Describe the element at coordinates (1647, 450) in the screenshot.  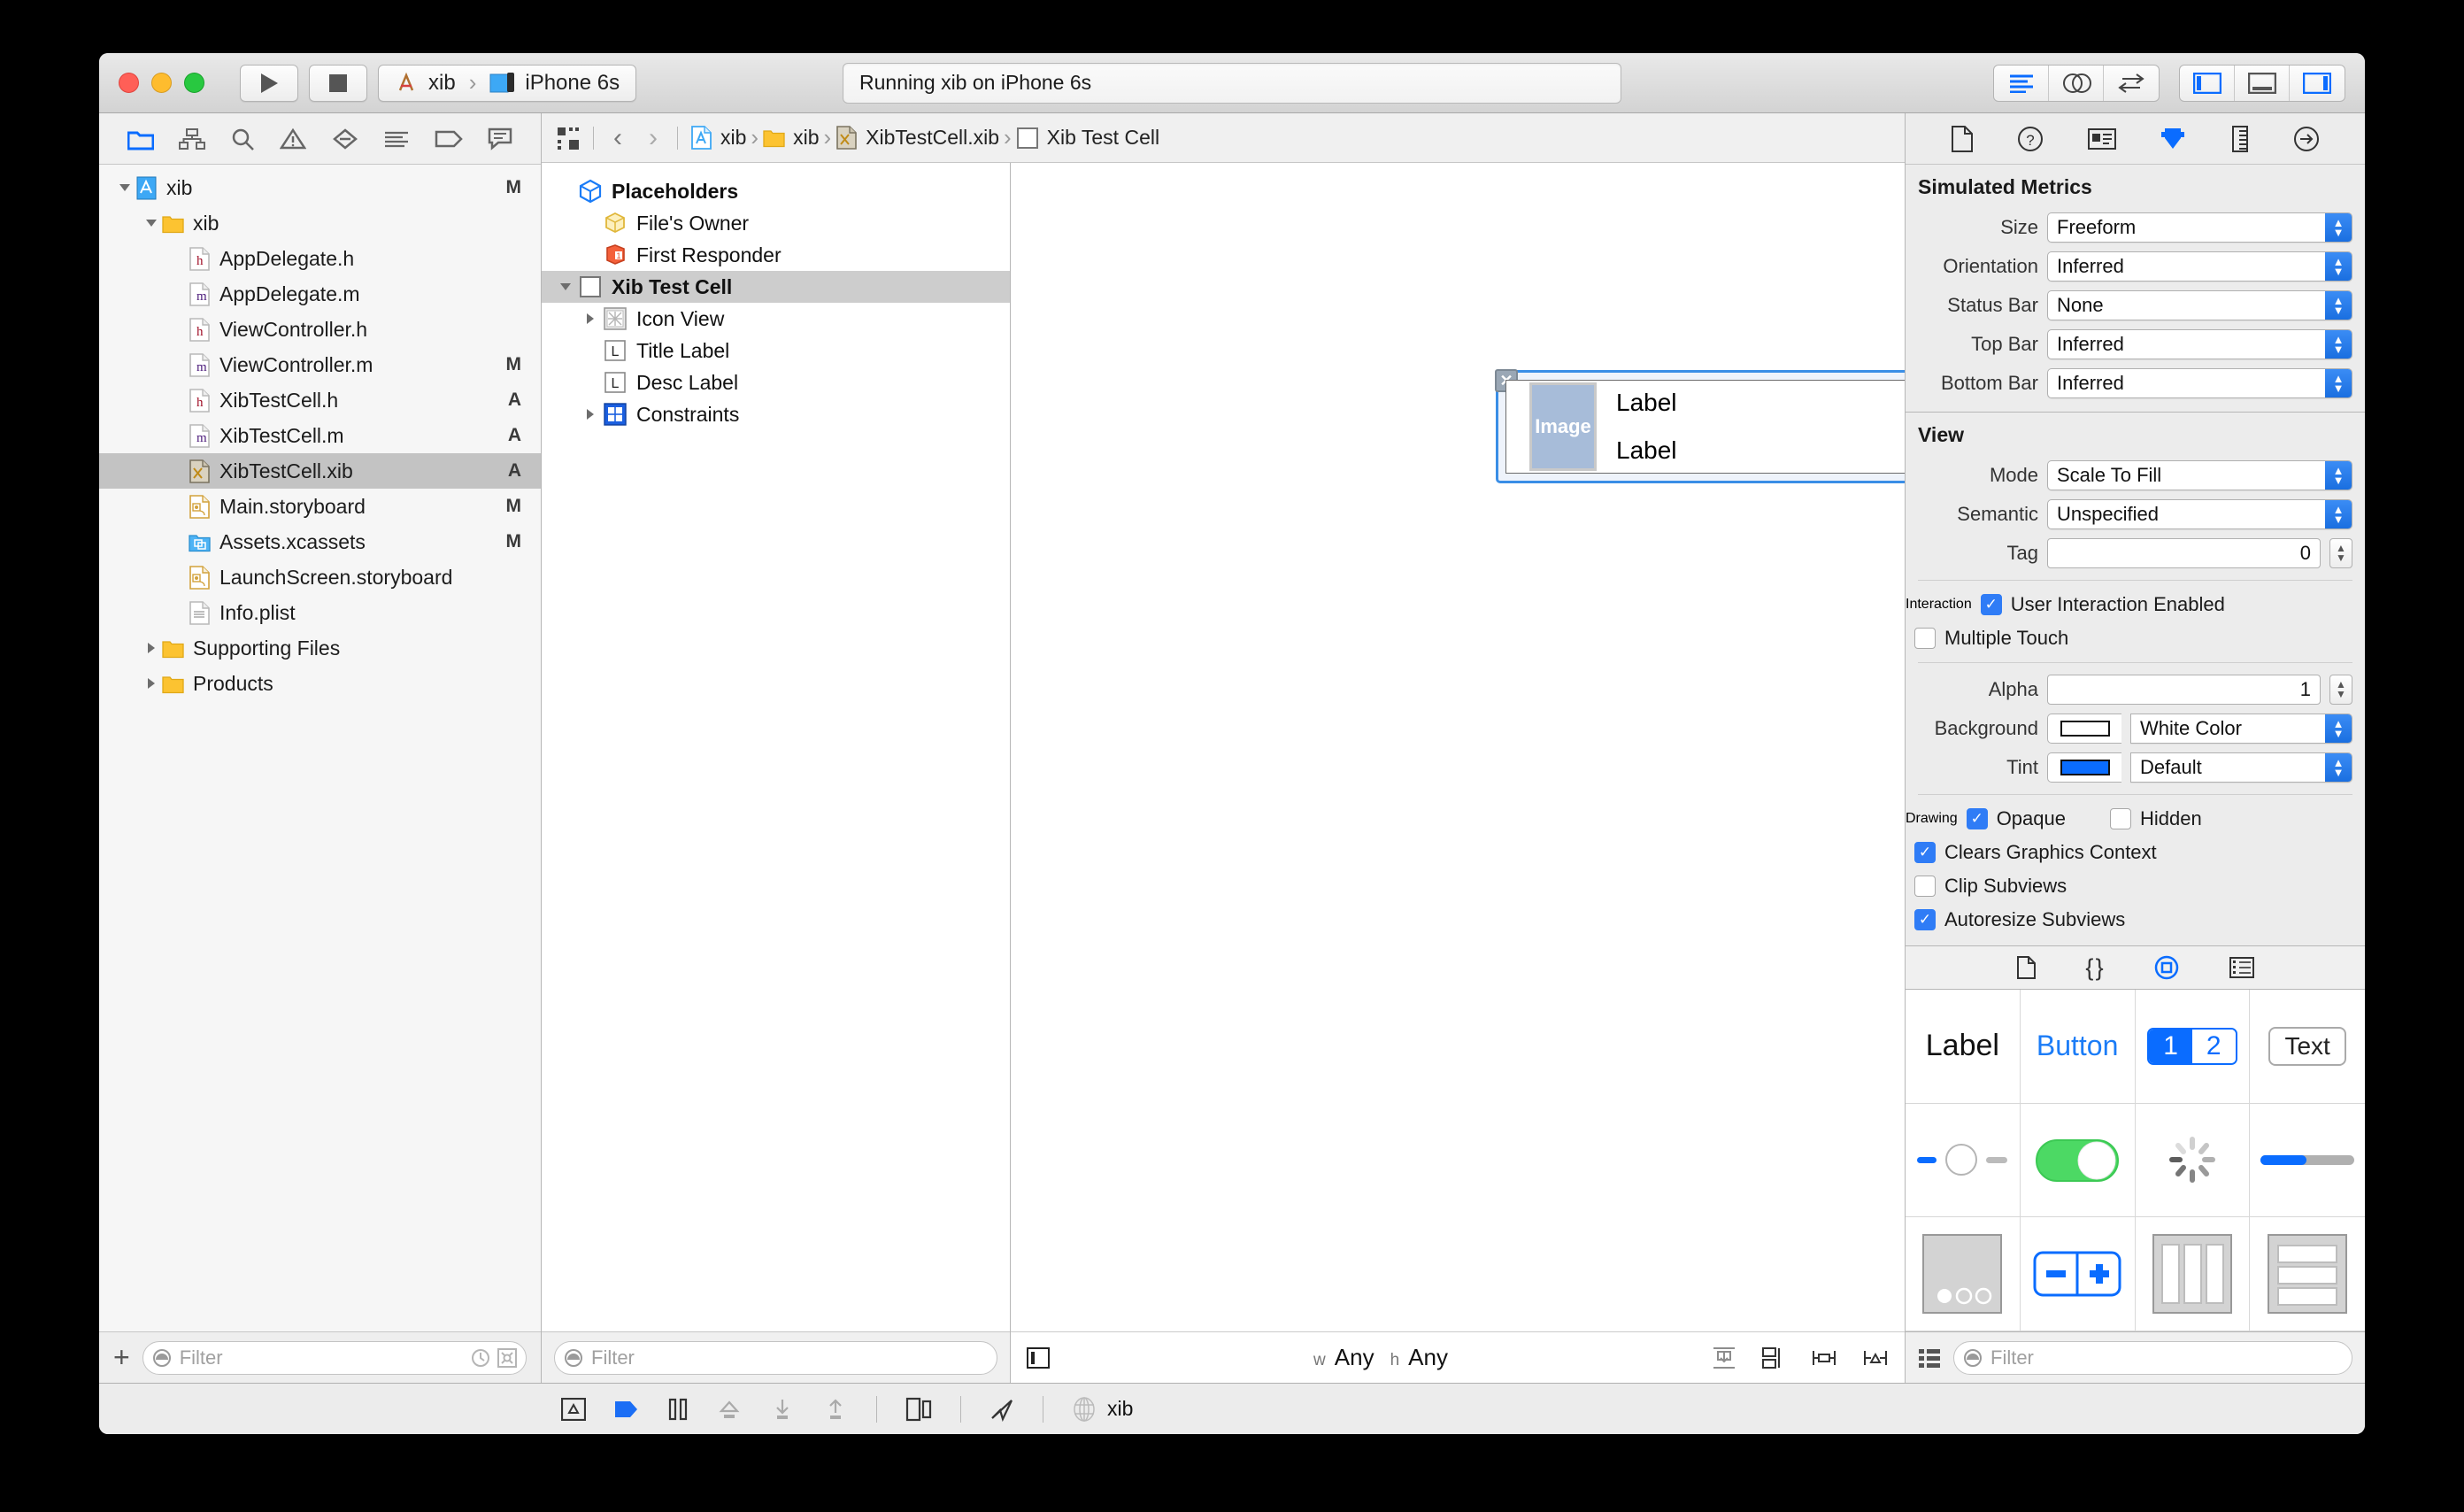
I see `desc-label: Label` at that location.